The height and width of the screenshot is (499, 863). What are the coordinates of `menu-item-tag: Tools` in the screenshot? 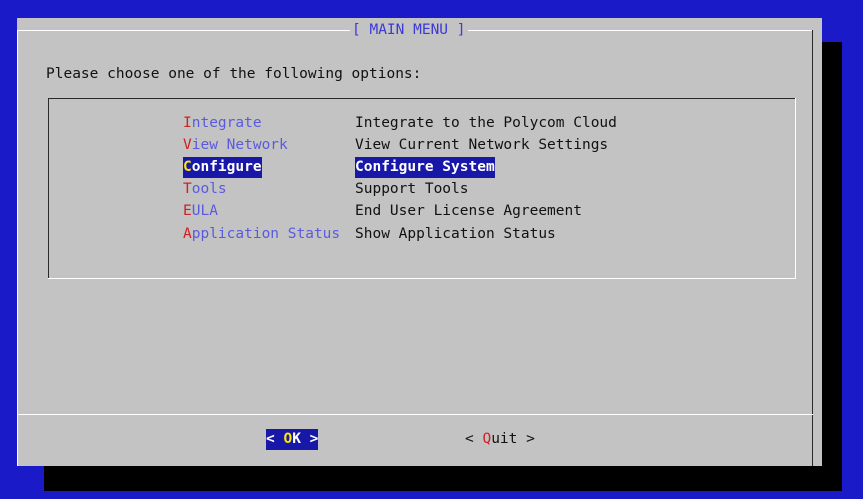 It's located at (205, 189).